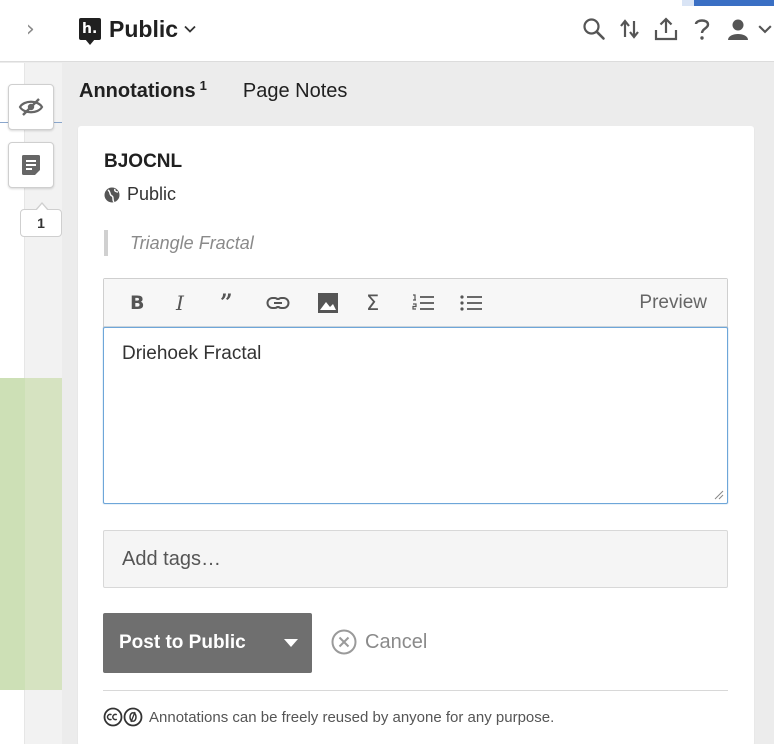 This screenshot has height=744, width=774. I want to click on top-toolbar-icons, so click(675, 29).